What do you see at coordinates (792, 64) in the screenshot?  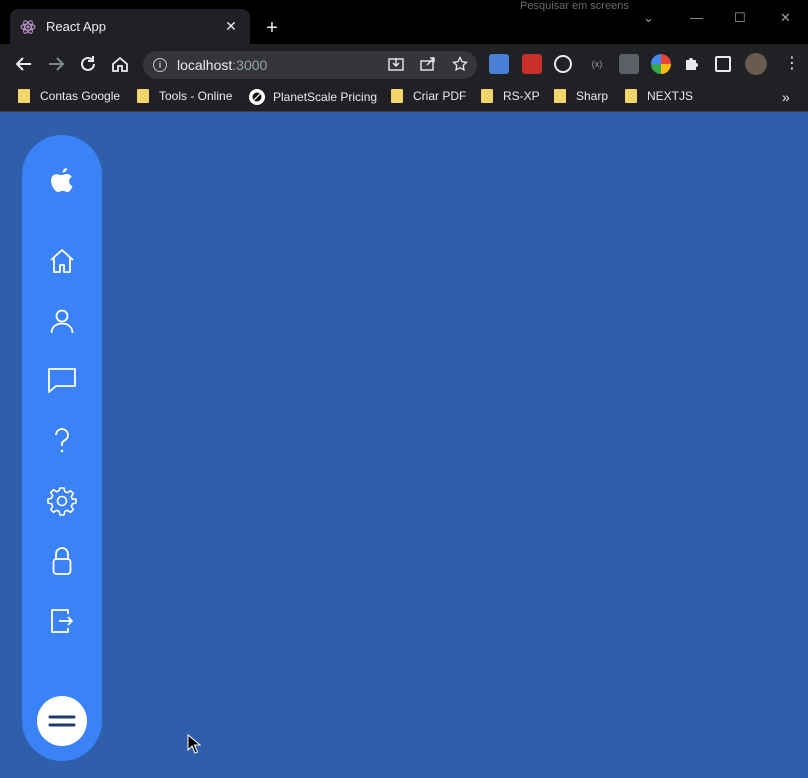 I see `browser-menu-icon: ⋮` at bounding box center [792, 64].